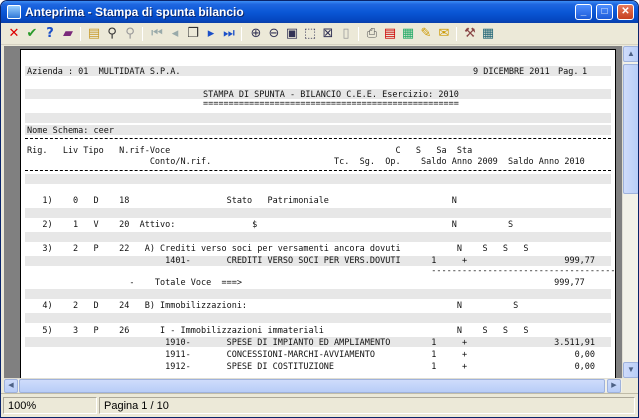 This screenshot has width=639, height=418. I want to click on edit-icon: ✎, so click(426, 34).